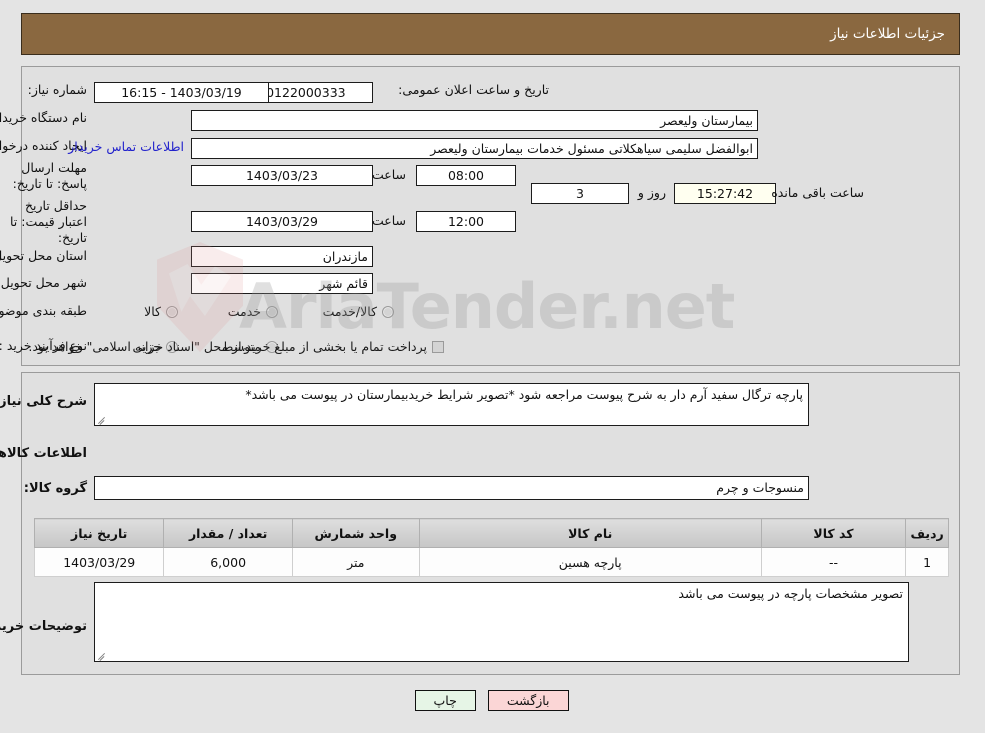 This screenshot has height=733, width=985. I want to click on buyer-org-label-row: نام دستگاه خریدار:, so click(44, 117).